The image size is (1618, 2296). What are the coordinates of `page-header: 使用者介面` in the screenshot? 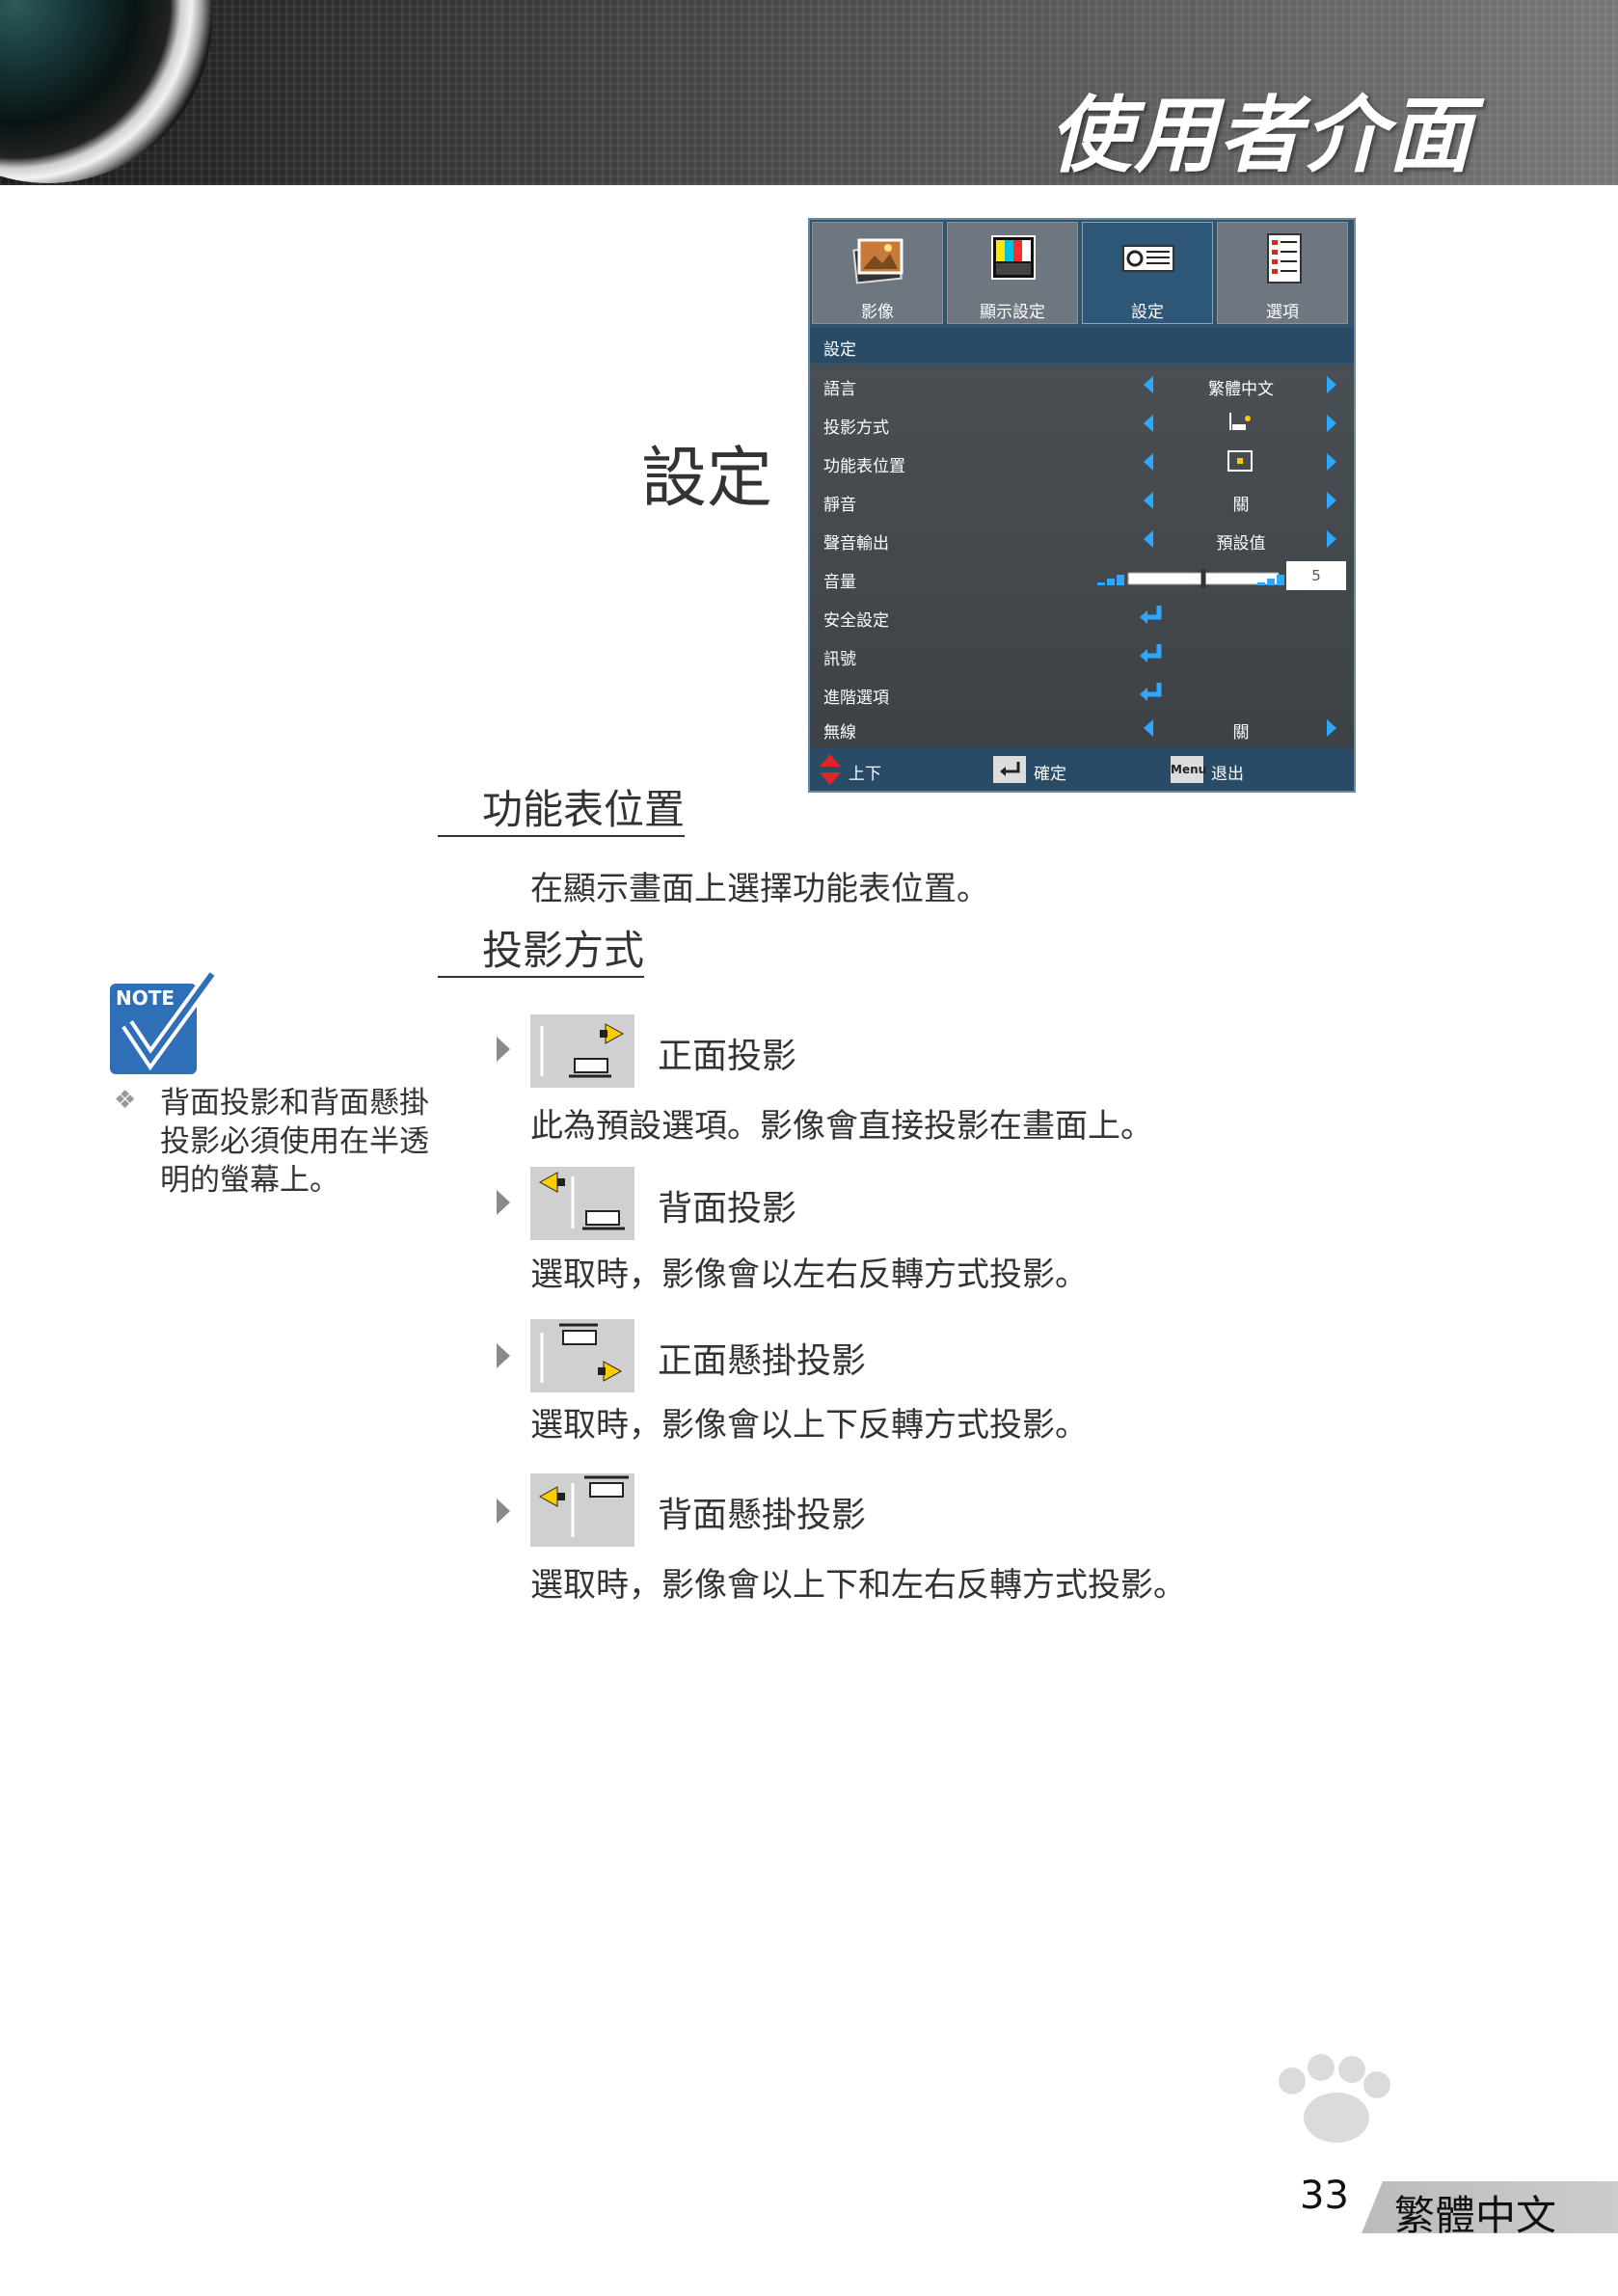 It's located at (809, 92).